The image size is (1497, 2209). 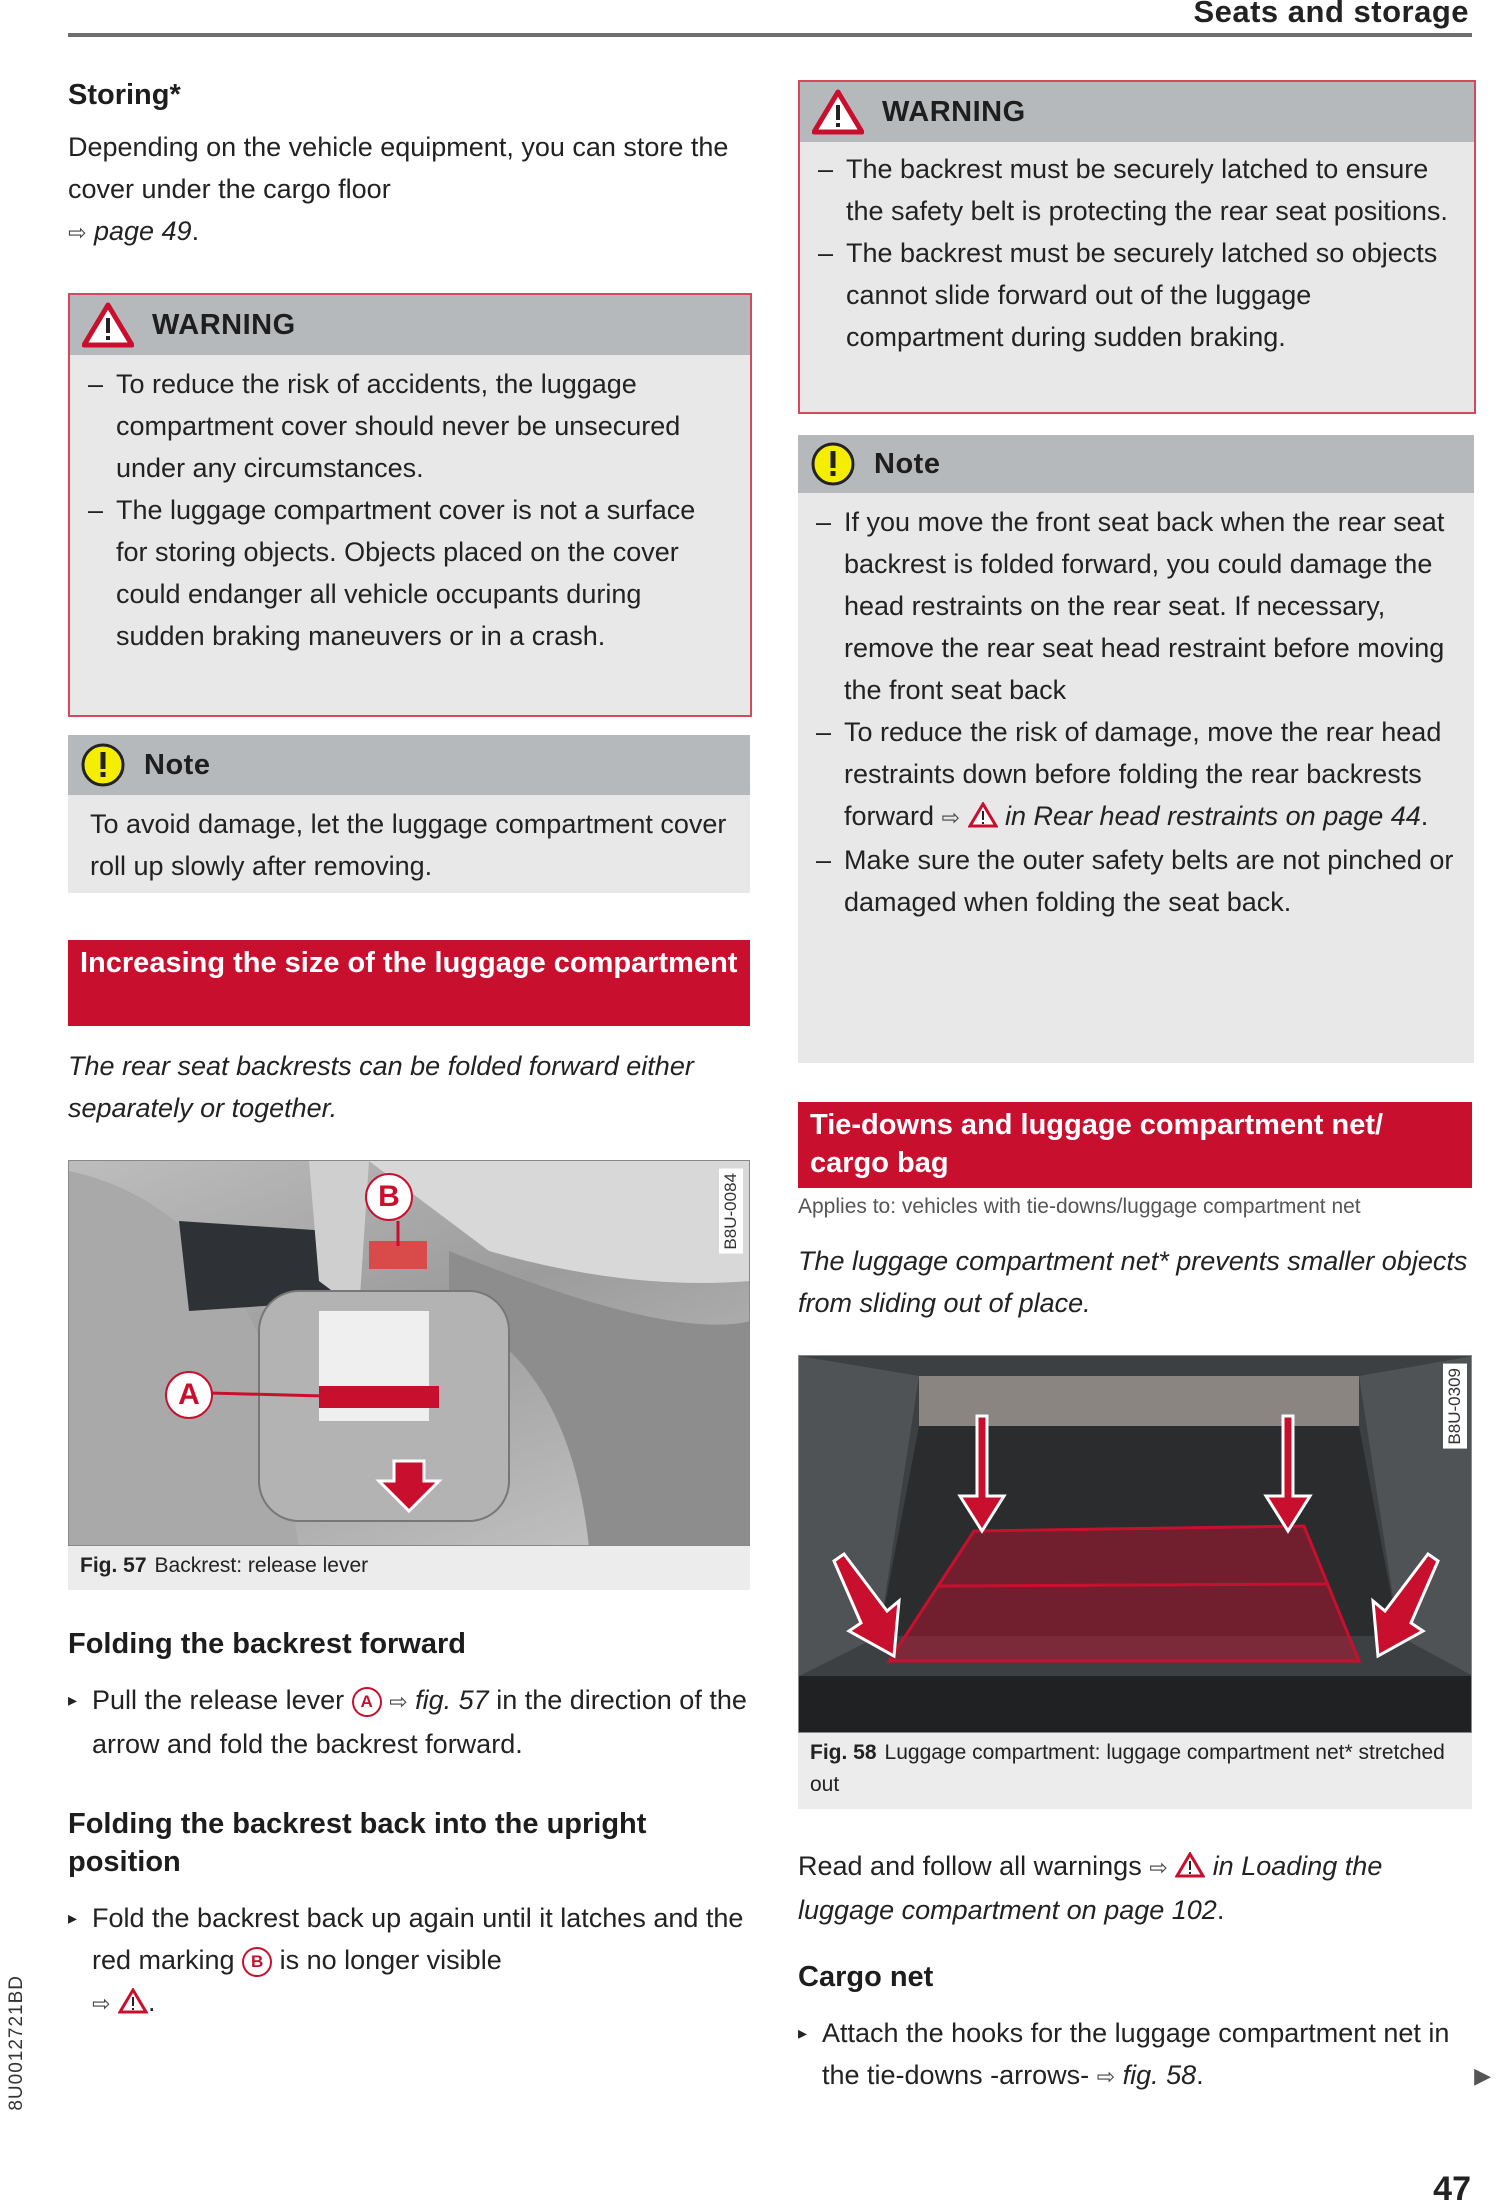 What do you see at coordinates (16, 2043) in the screenshot?
I see `document-code: 8U0012721BD` at bounding box center [16, 2043].